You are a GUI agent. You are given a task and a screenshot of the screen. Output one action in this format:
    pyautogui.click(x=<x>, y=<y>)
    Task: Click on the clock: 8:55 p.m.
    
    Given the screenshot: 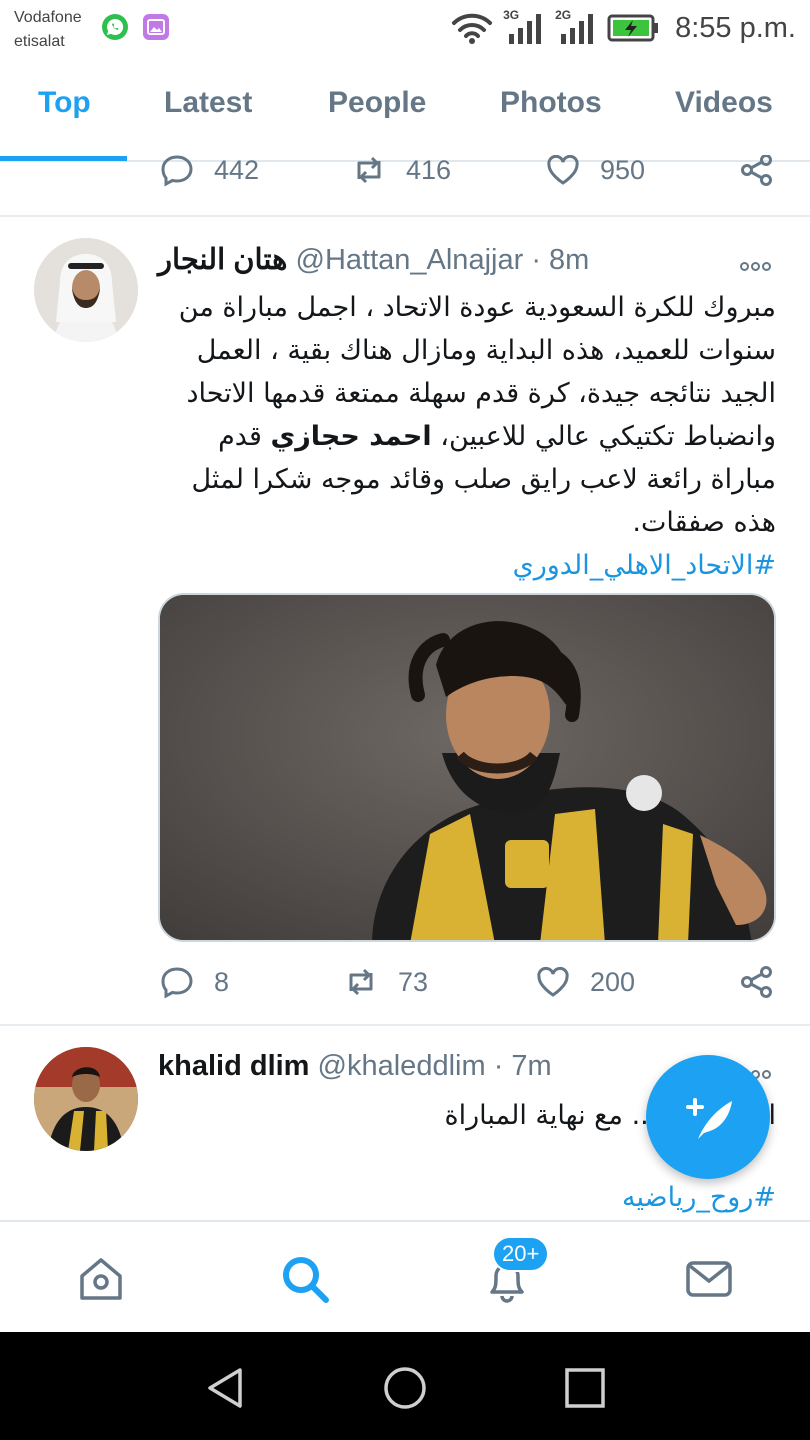 What is the action you would take?
    pyautogui.click(x=735, y=27)
    